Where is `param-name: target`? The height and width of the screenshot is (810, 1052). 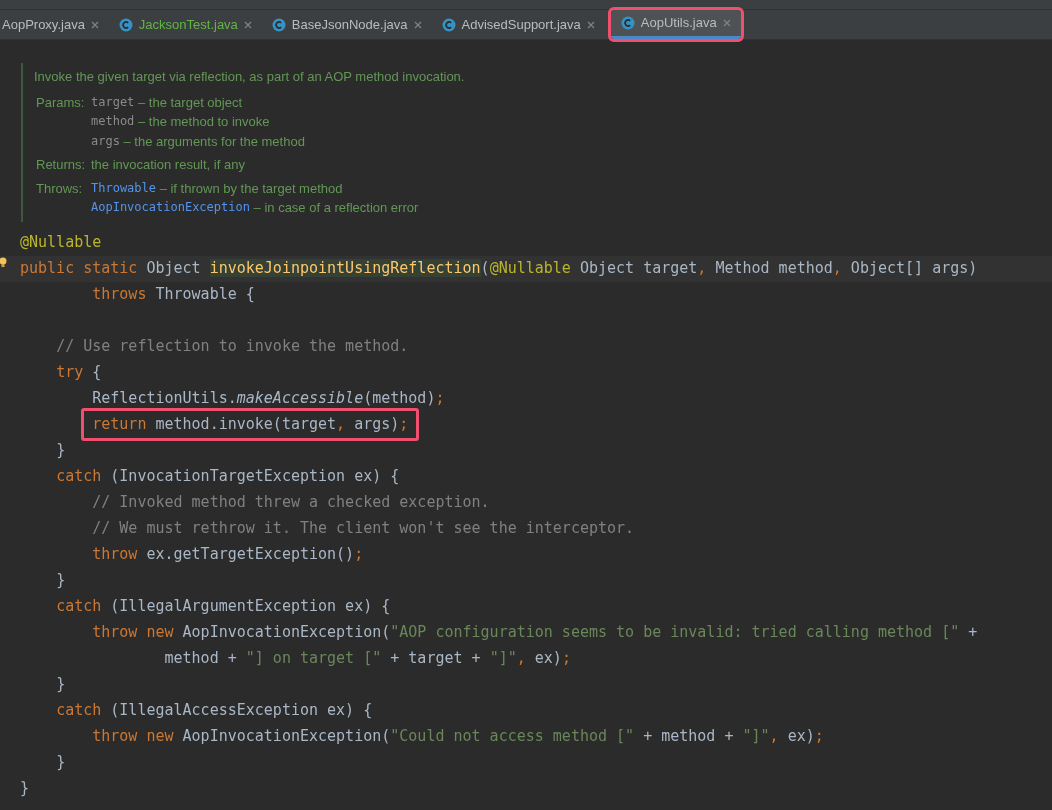 param-name: target is located at coordinates (113, 102).